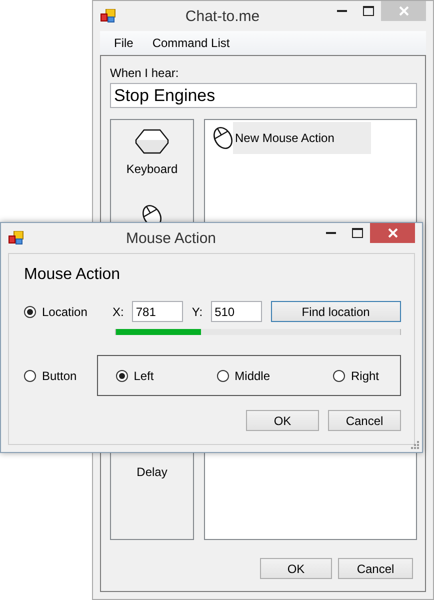 This screenshot has height=600, width=434. Describe the element at coordinates (152, 472) in the screenshot. I see `tool-label: Delay` at that location.